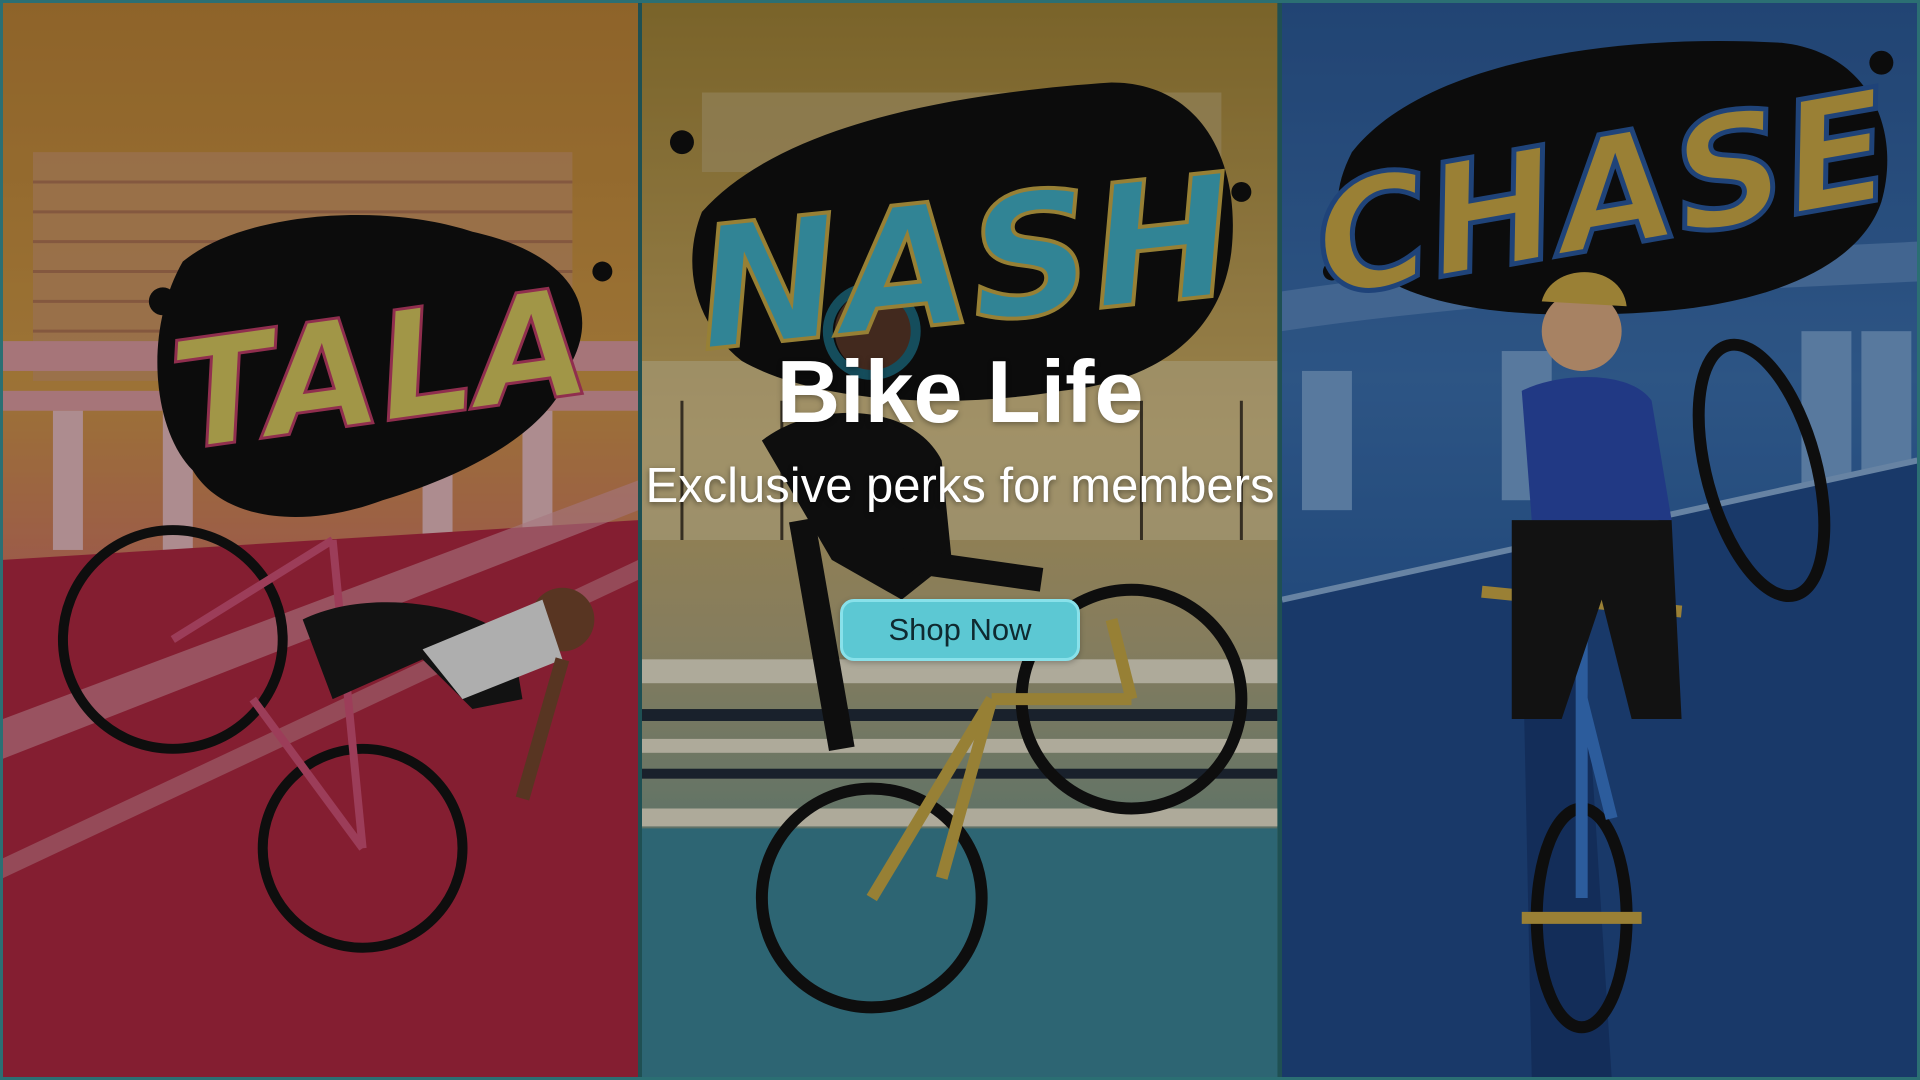  I want to click on hero-title: Bike Life, so click(960, 391).